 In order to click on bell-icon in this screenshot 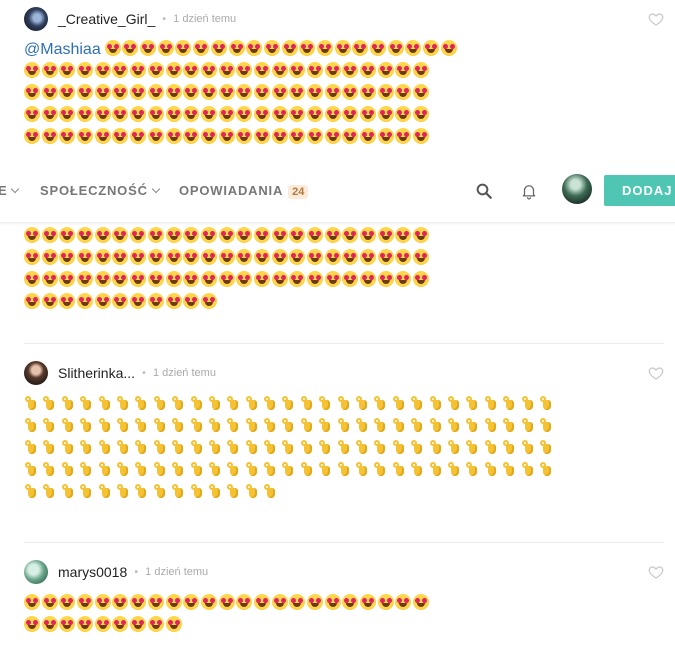, I will do `click(529, 191)`.